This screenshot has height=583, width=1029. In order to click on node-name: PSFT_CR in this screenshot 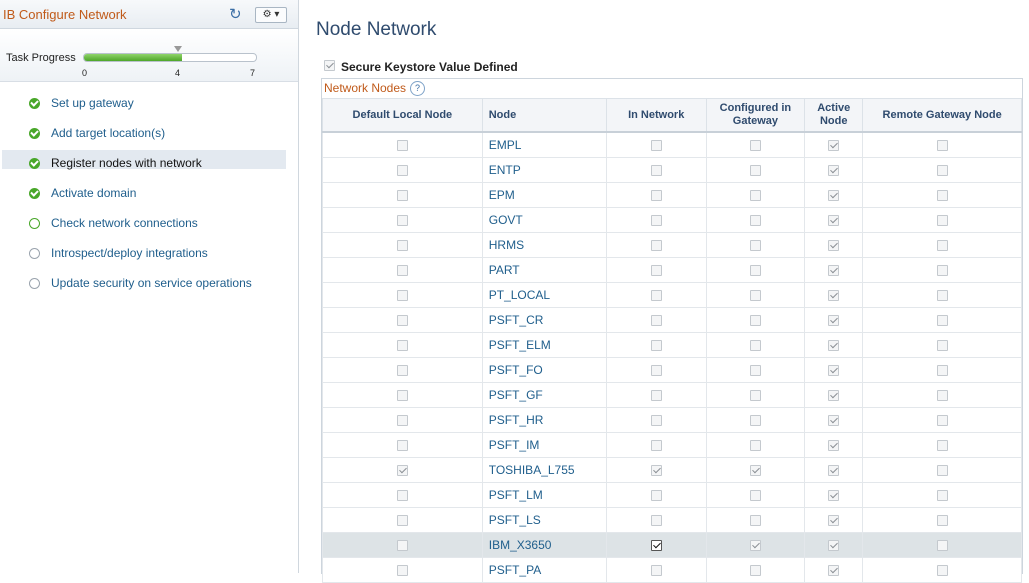, I will do `click(544, 320)`.